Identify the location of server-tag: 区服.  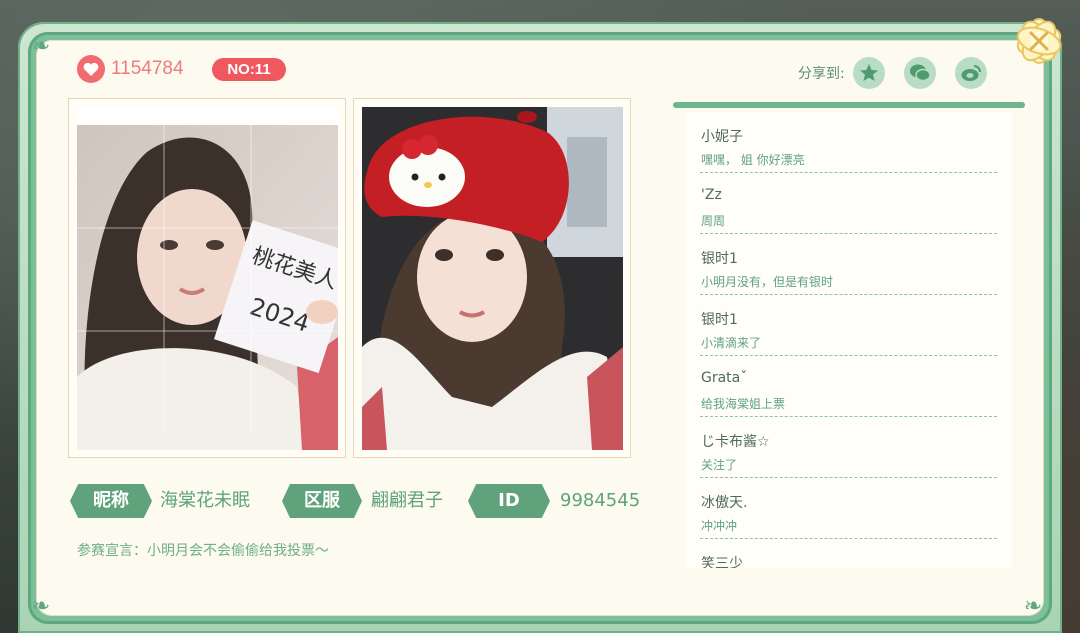
(322, 501).